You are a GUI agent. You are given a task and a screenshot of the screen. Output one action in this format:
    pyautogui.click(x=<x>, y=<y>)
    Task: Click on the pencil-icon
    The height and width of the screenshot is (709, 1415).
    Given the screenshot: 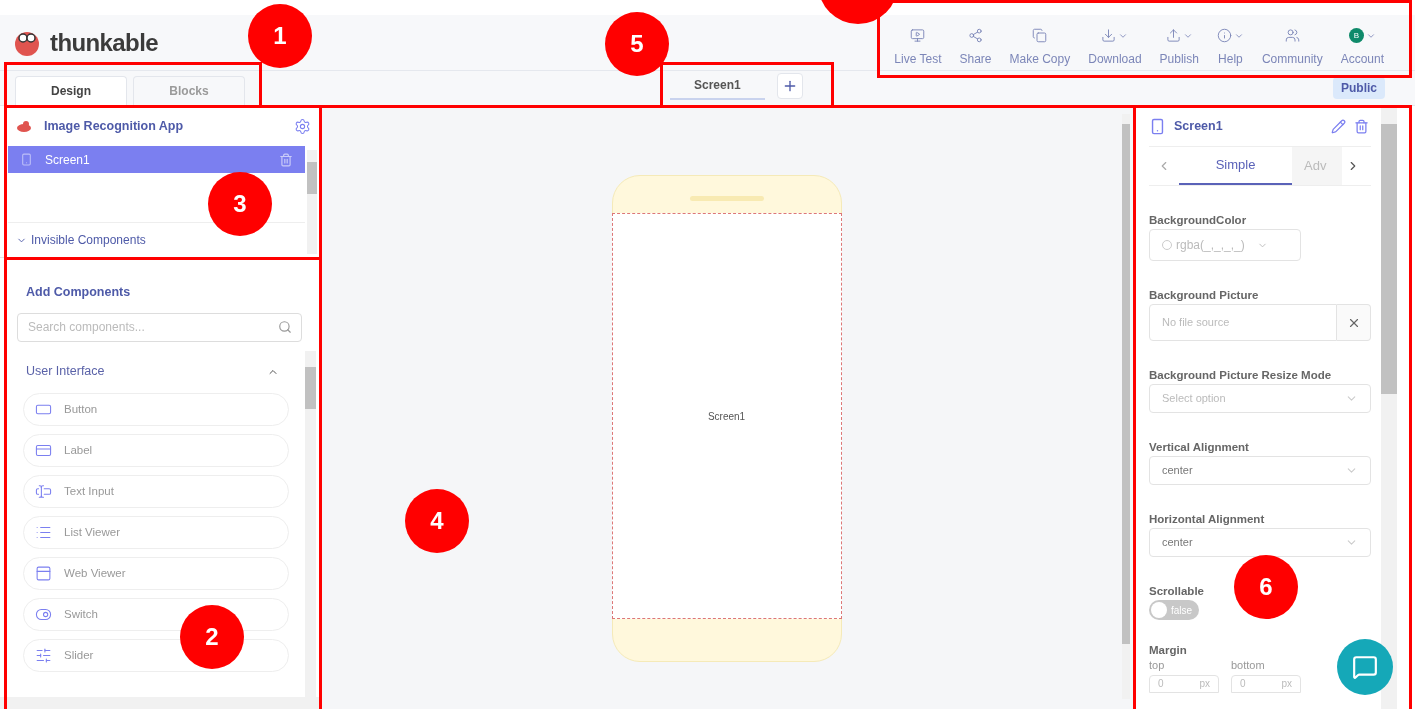 What is the action you would take?
    pyautogui.click(x=1338, y=126)
    